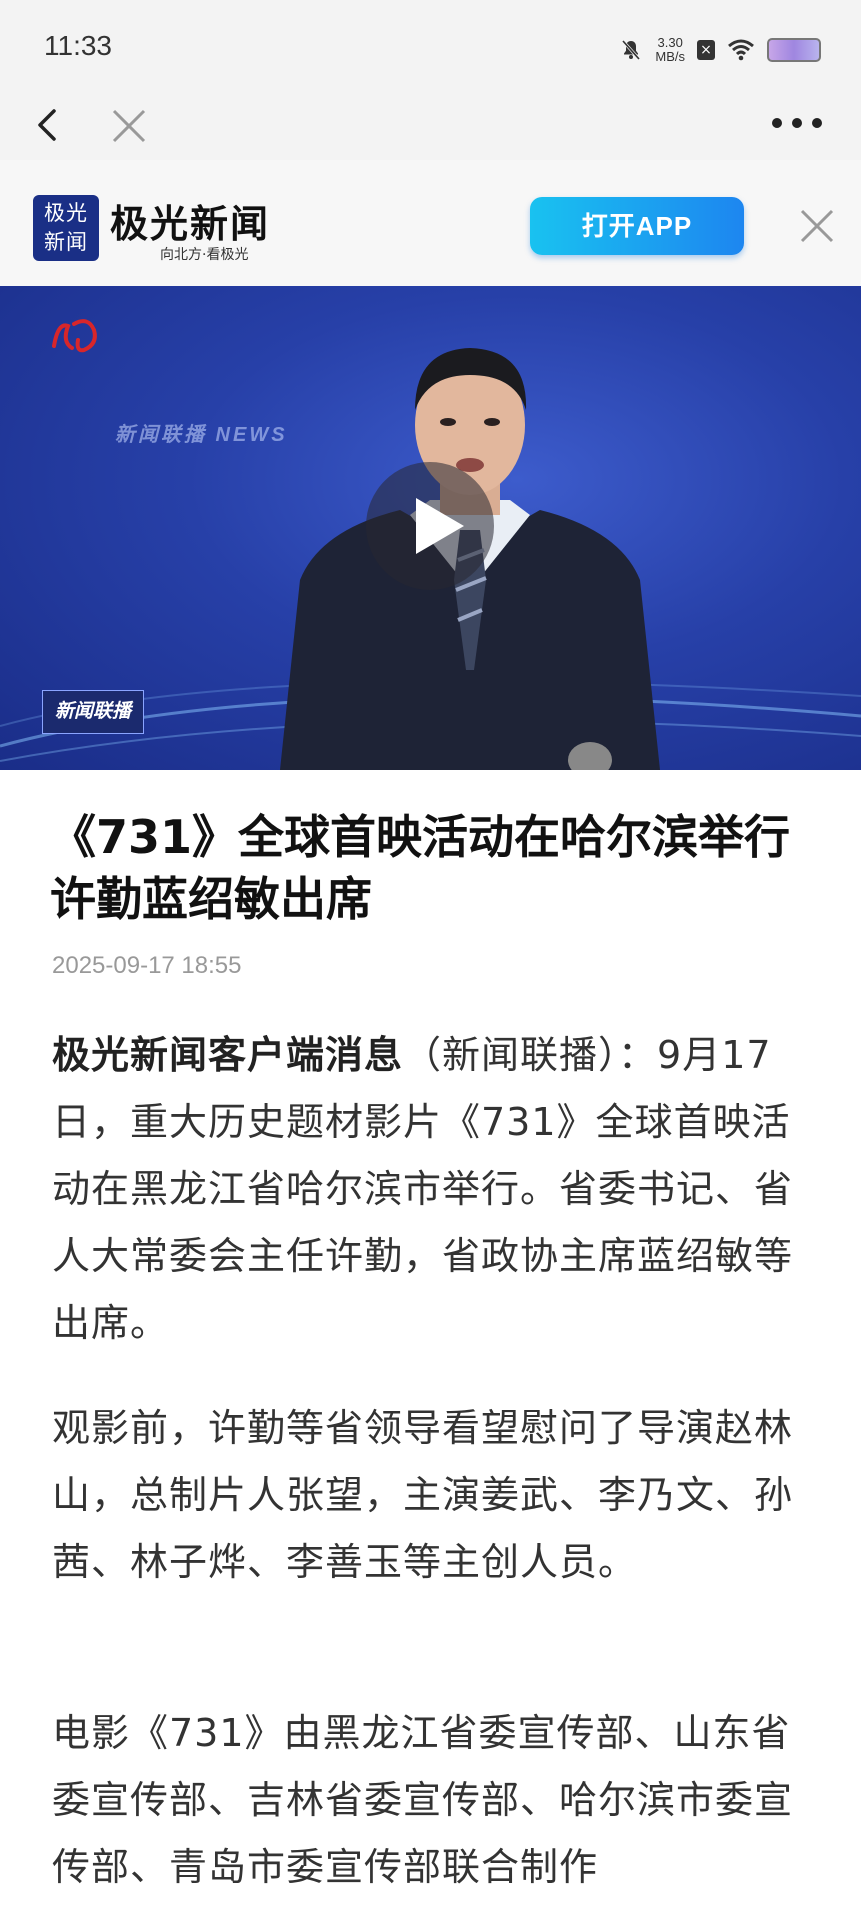  What do you see at coordinates (74, 336) in the screenshot?
I see `broadcaster-logo-icon` at bounding box center [74, 336].